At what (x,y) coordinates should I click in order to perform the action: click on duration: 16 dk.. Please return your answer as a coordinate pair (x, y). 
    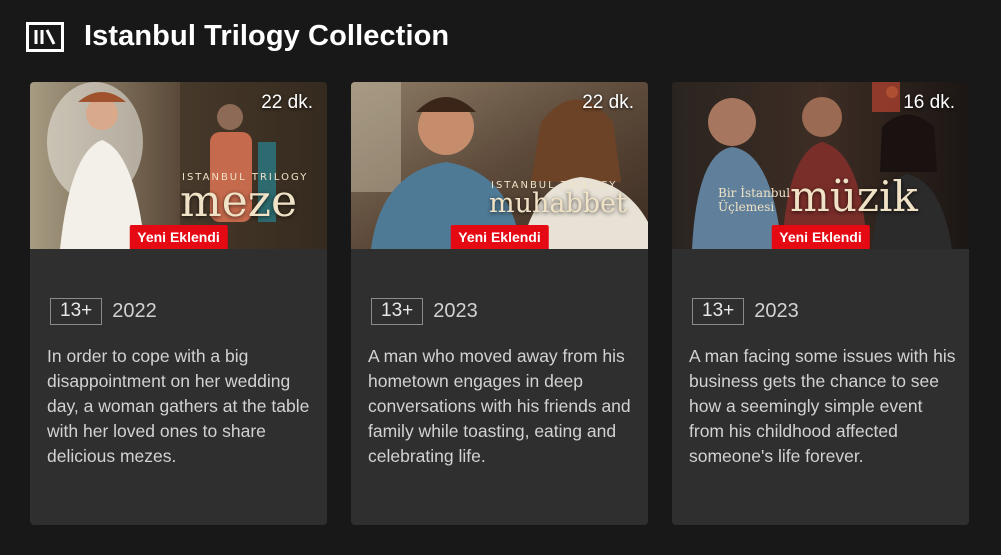
    Looking at the image, I should click on (929, 102).